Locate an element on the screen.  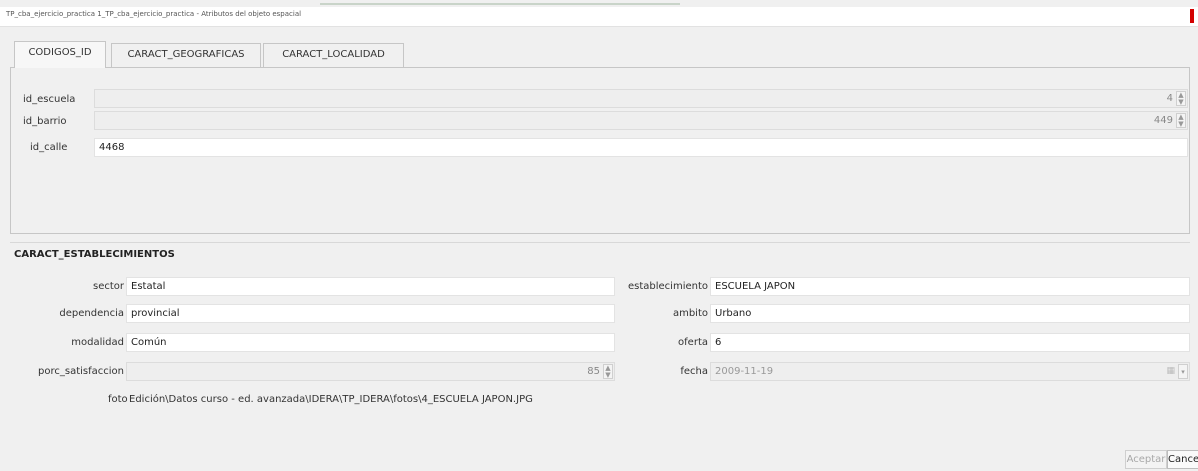
top-divider is located at coordinates (500, 4).